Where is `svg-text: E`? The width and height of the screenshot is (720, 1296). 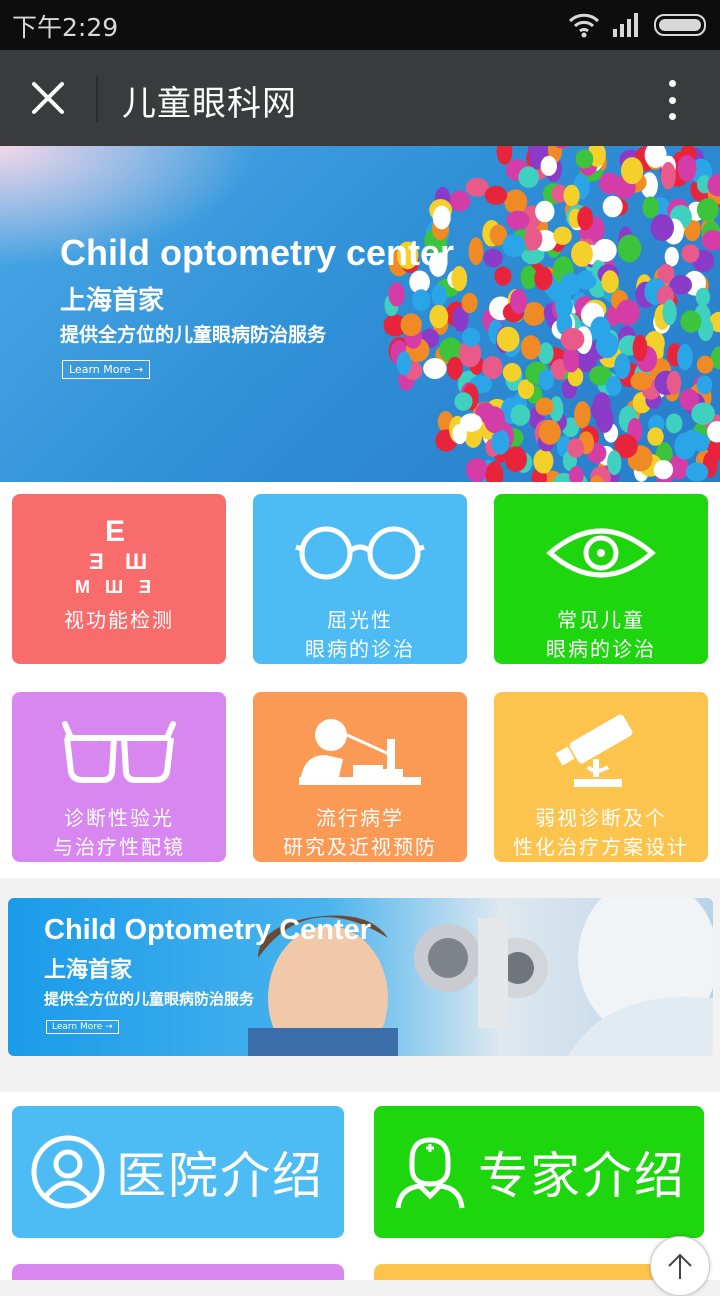 svg-text: E is located at coordinates (115, 531).